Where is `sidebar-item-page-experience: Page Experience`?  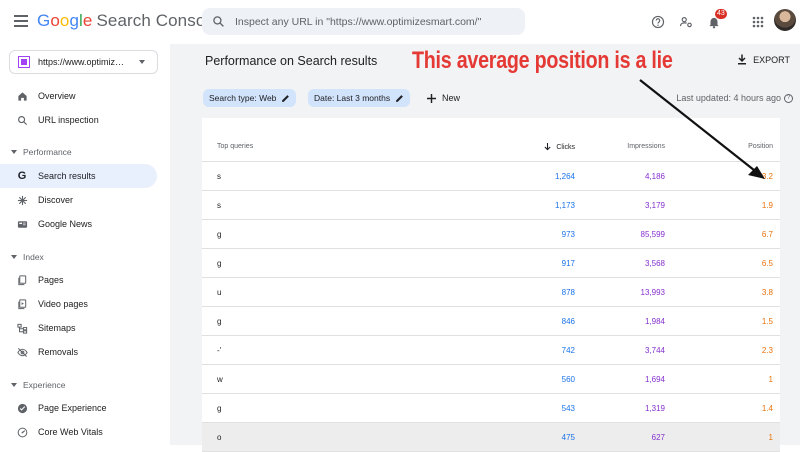 sidebar-item-page-experience: Page Experience is located at coordinates (78, 408).